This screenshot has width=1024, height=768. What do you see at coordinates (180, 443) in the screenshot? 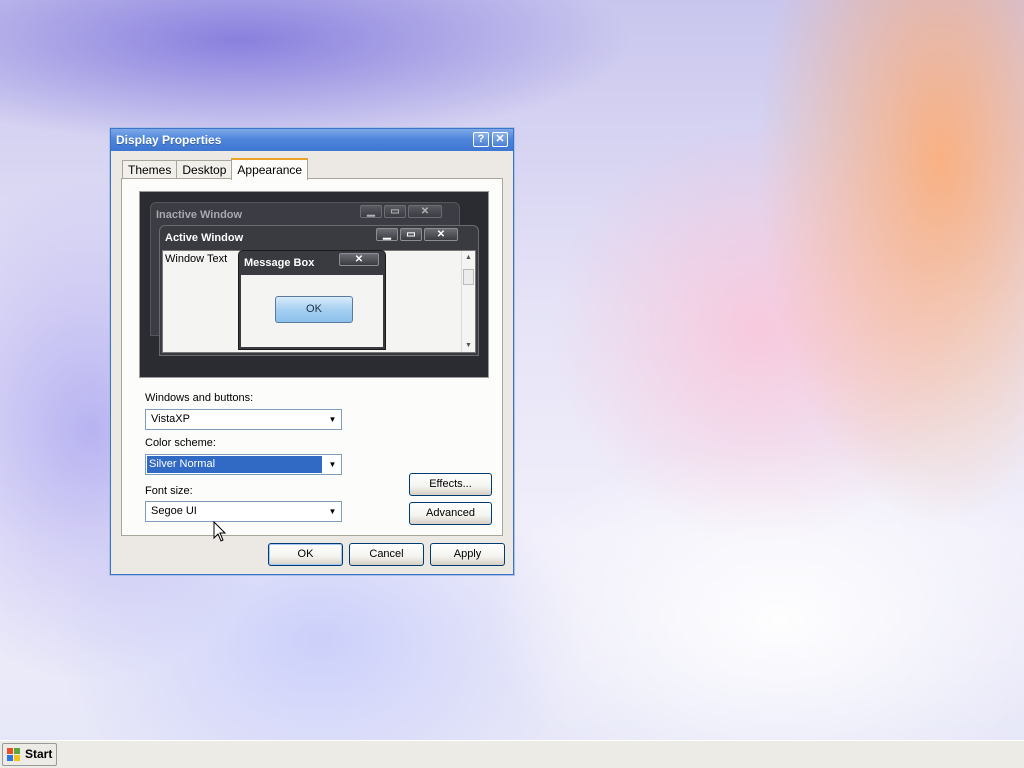
I see `color-scheme-label: Color scheme:` at bounding box center [180, 443].